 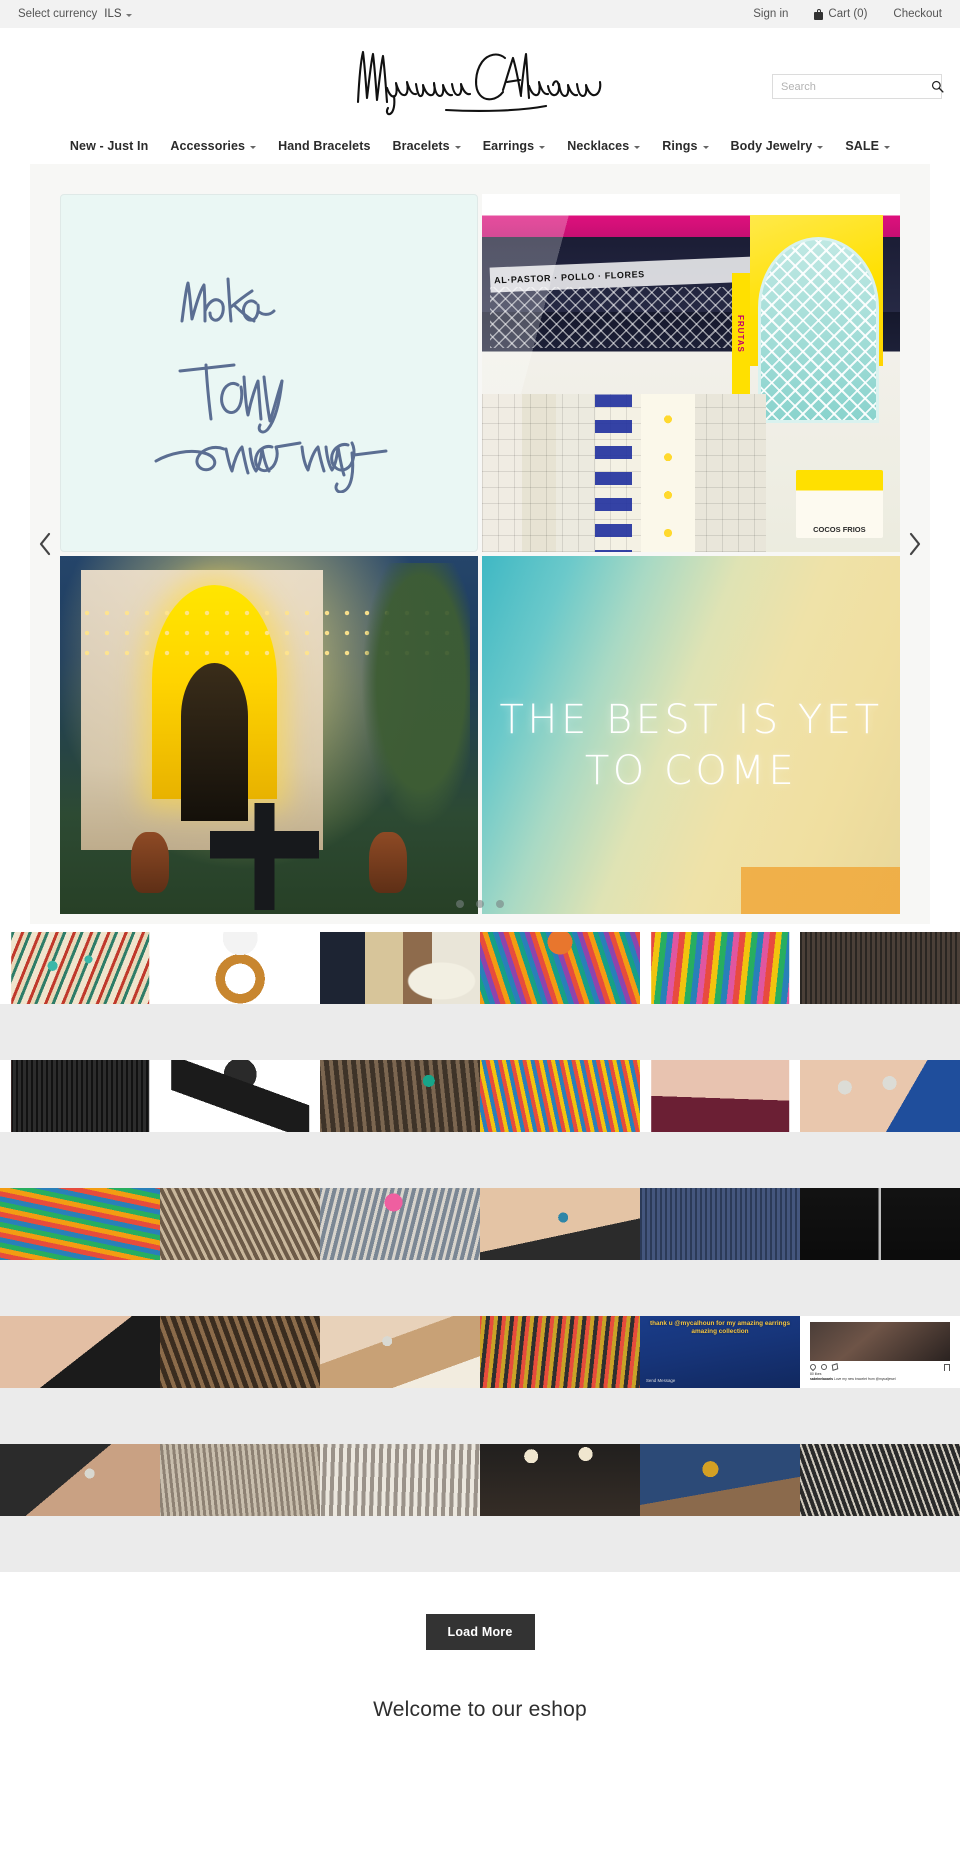 I want to click on load-more-button: Load More, so click(x=480, y=1632).